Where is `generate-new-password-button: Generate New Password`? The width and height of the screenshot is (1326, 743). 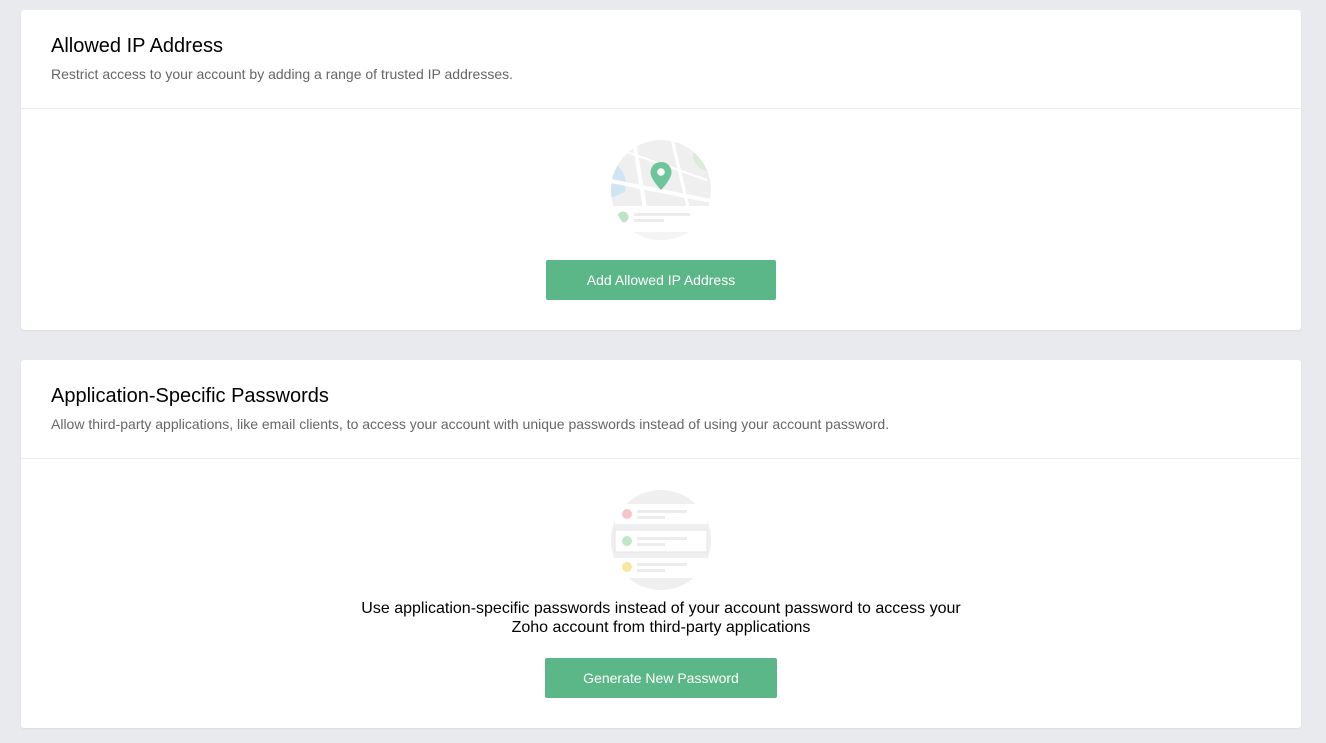
generate-new-password-button: Generate New Password is located at coordinates (661, 678).